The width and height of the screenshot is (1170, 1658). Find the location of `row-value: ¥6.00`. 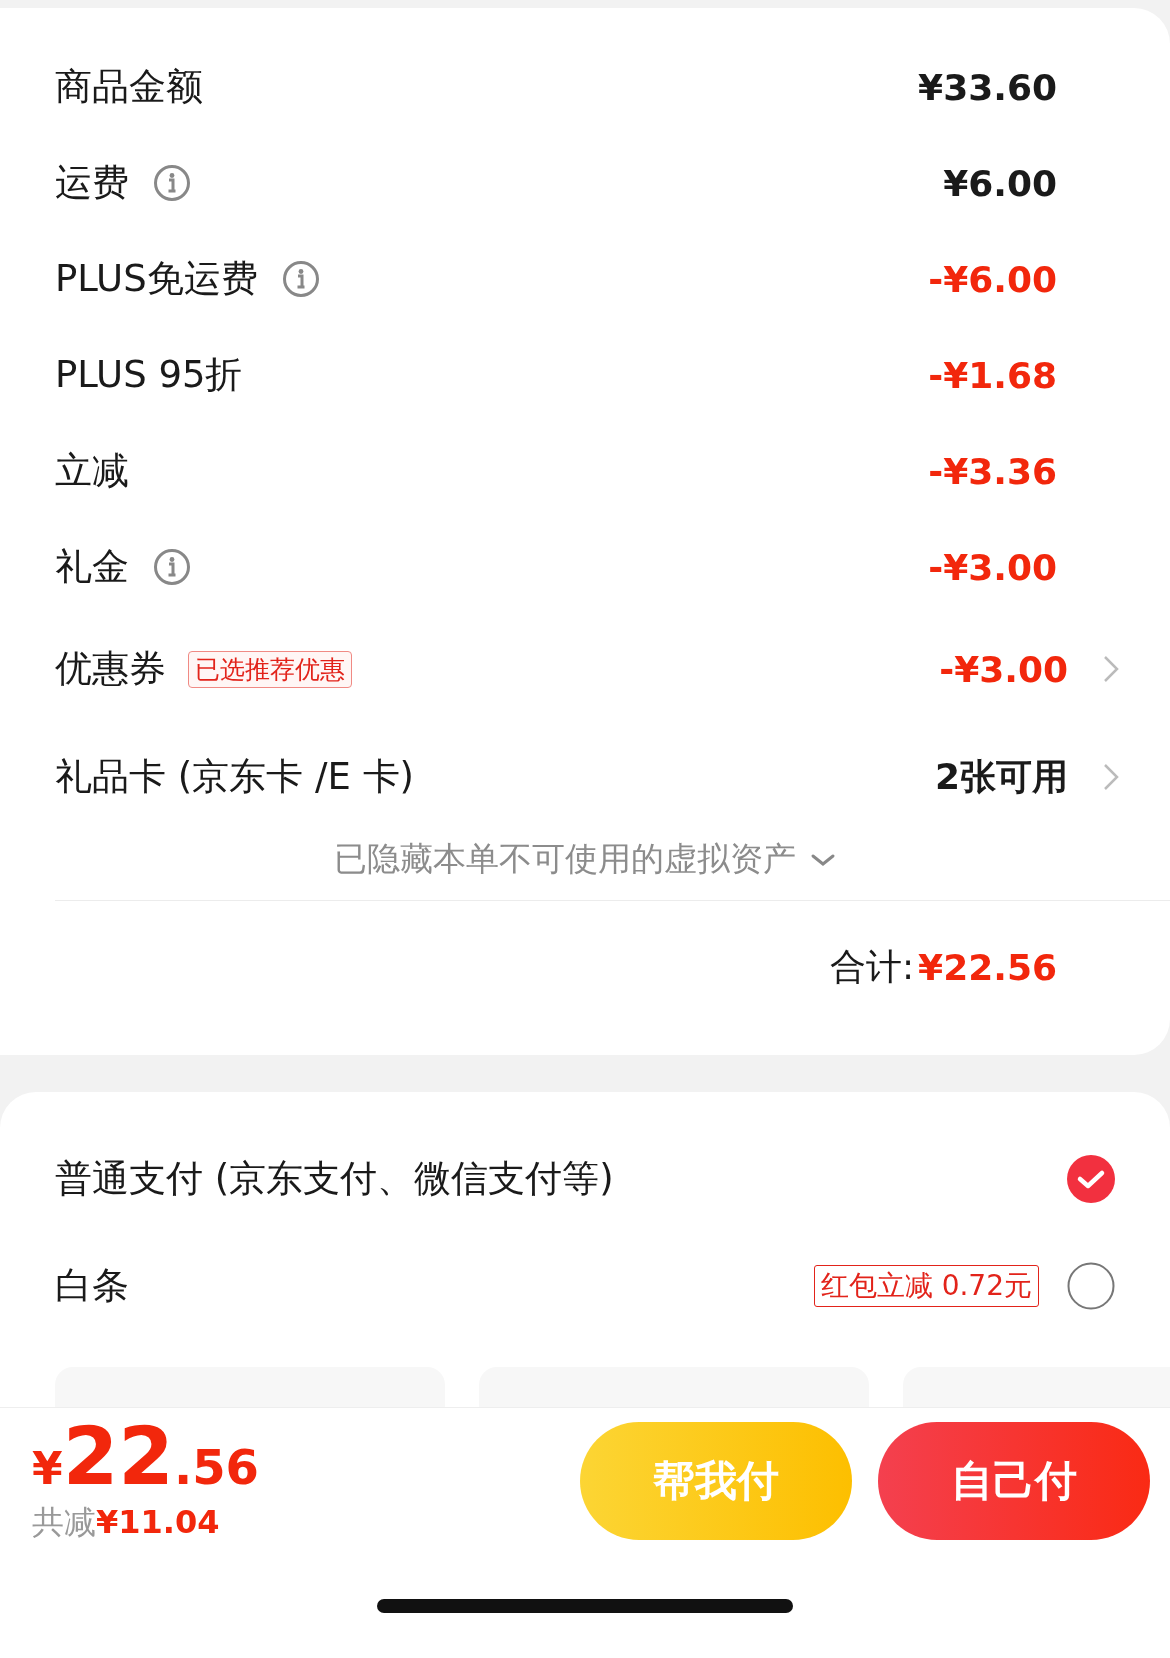

row-value: ¥6.00 is located at coordinates (1000, 183).